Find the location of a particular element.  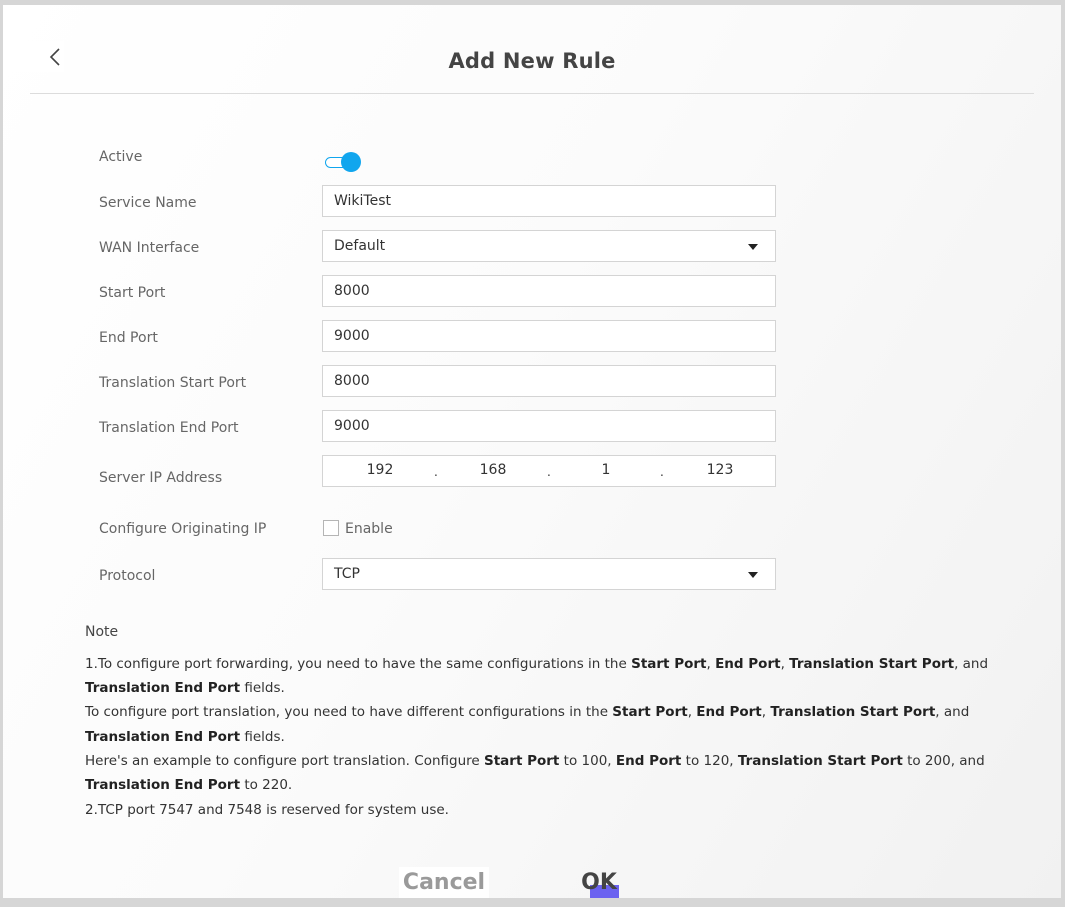

header-divider is located at coordinates (532, 93).